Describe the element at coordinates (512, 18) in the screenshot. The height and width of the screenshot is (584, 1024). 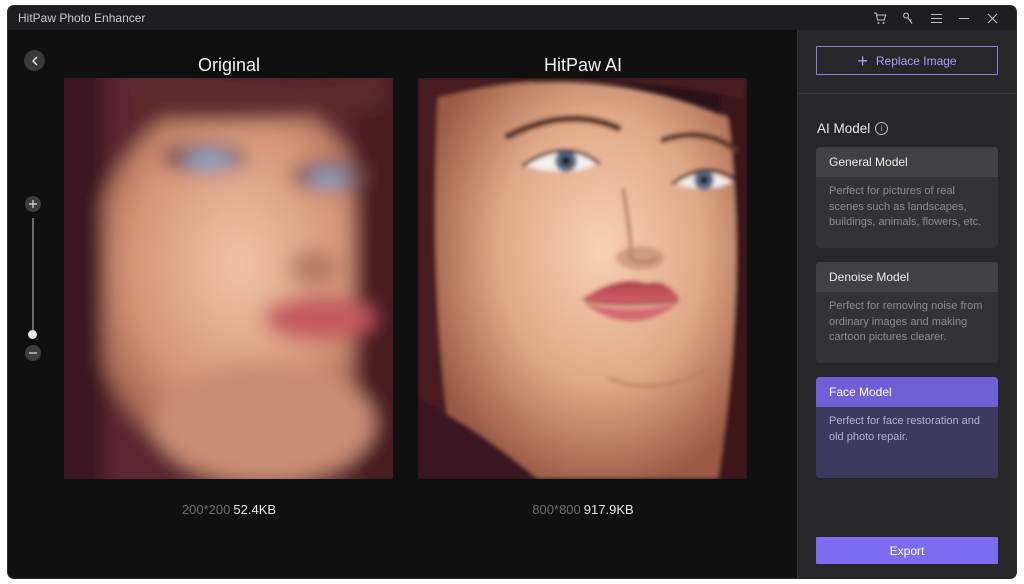
I see `title-bar: HitPaw Photo Enhancer` at that location.